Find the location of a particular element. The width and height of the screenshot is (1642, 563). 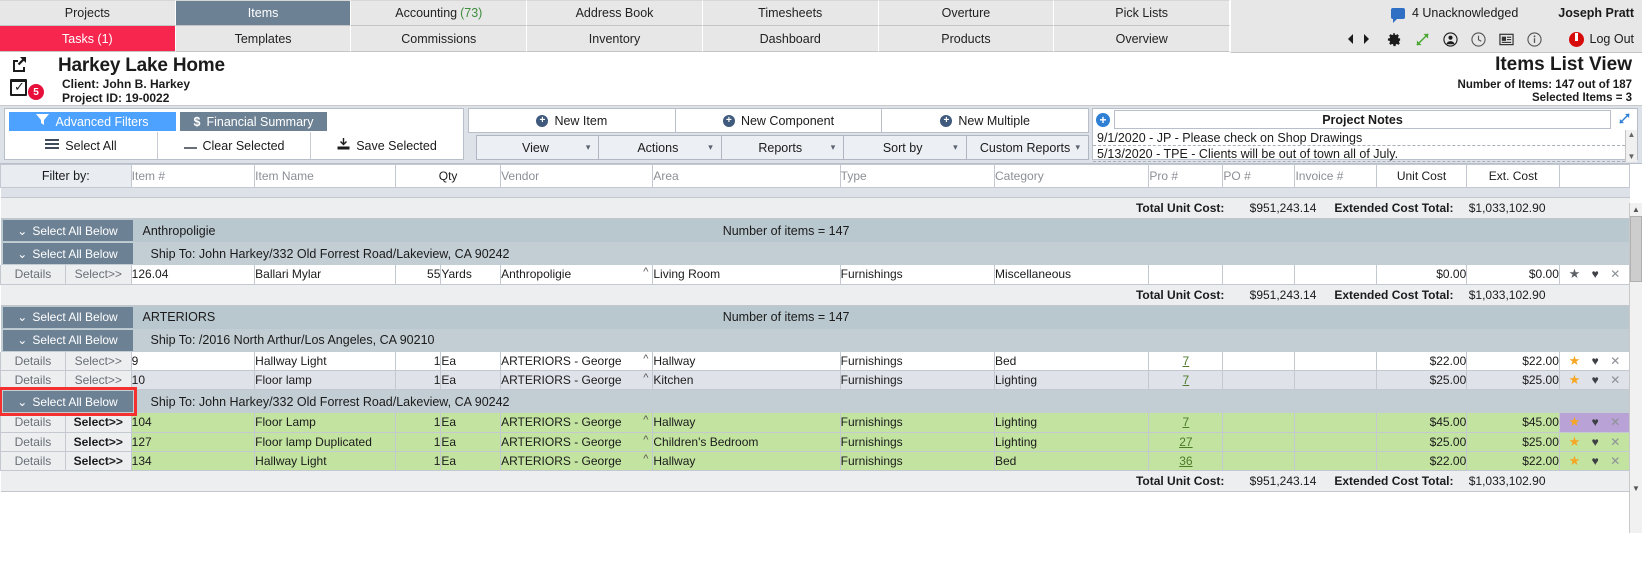

nav-tab-projects: Projects is located at coordinates (88, 13).